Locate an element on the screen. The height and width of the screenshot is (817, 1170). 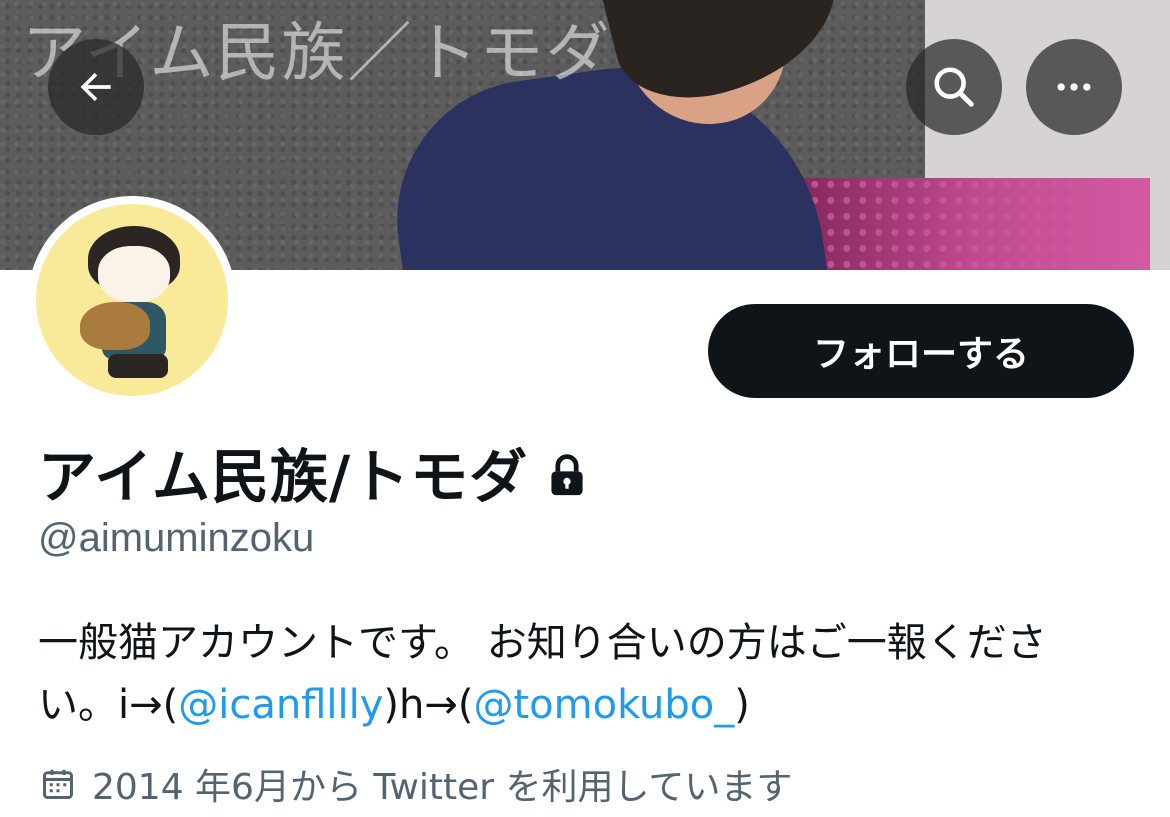
display-name-row: アイム民族/トモダ is located at coordinates (312, 472).